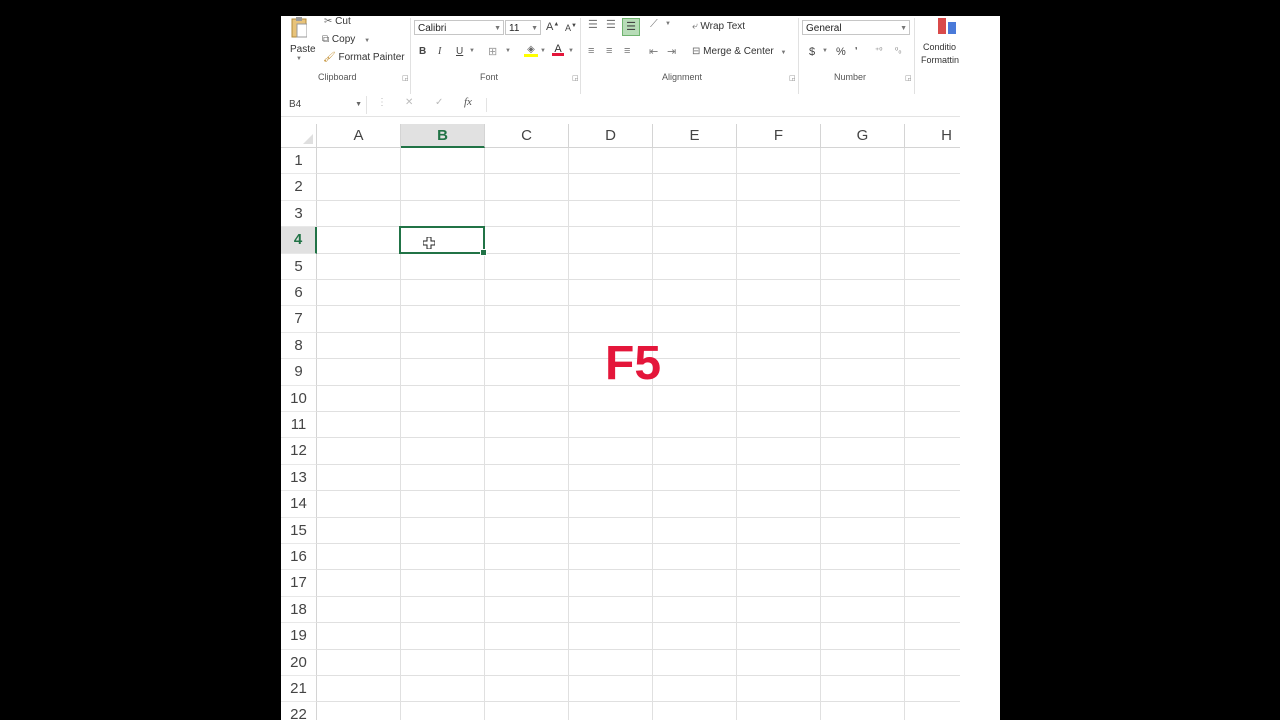  Describe the element at coordinates (346, 39) in the screenshot. I see `copy-button: ⧉ Copy ▼` at that location.